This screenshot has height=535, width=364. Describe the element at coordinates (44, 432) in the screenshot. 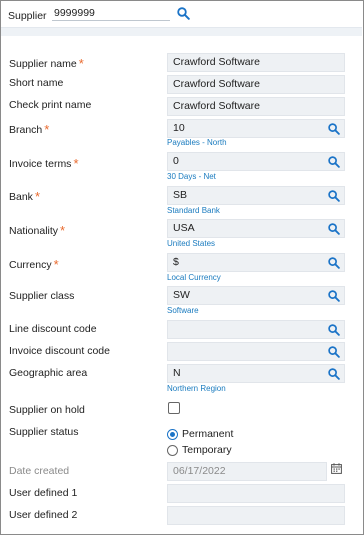

I see `supplier-status-label: Supplier status` at that location.